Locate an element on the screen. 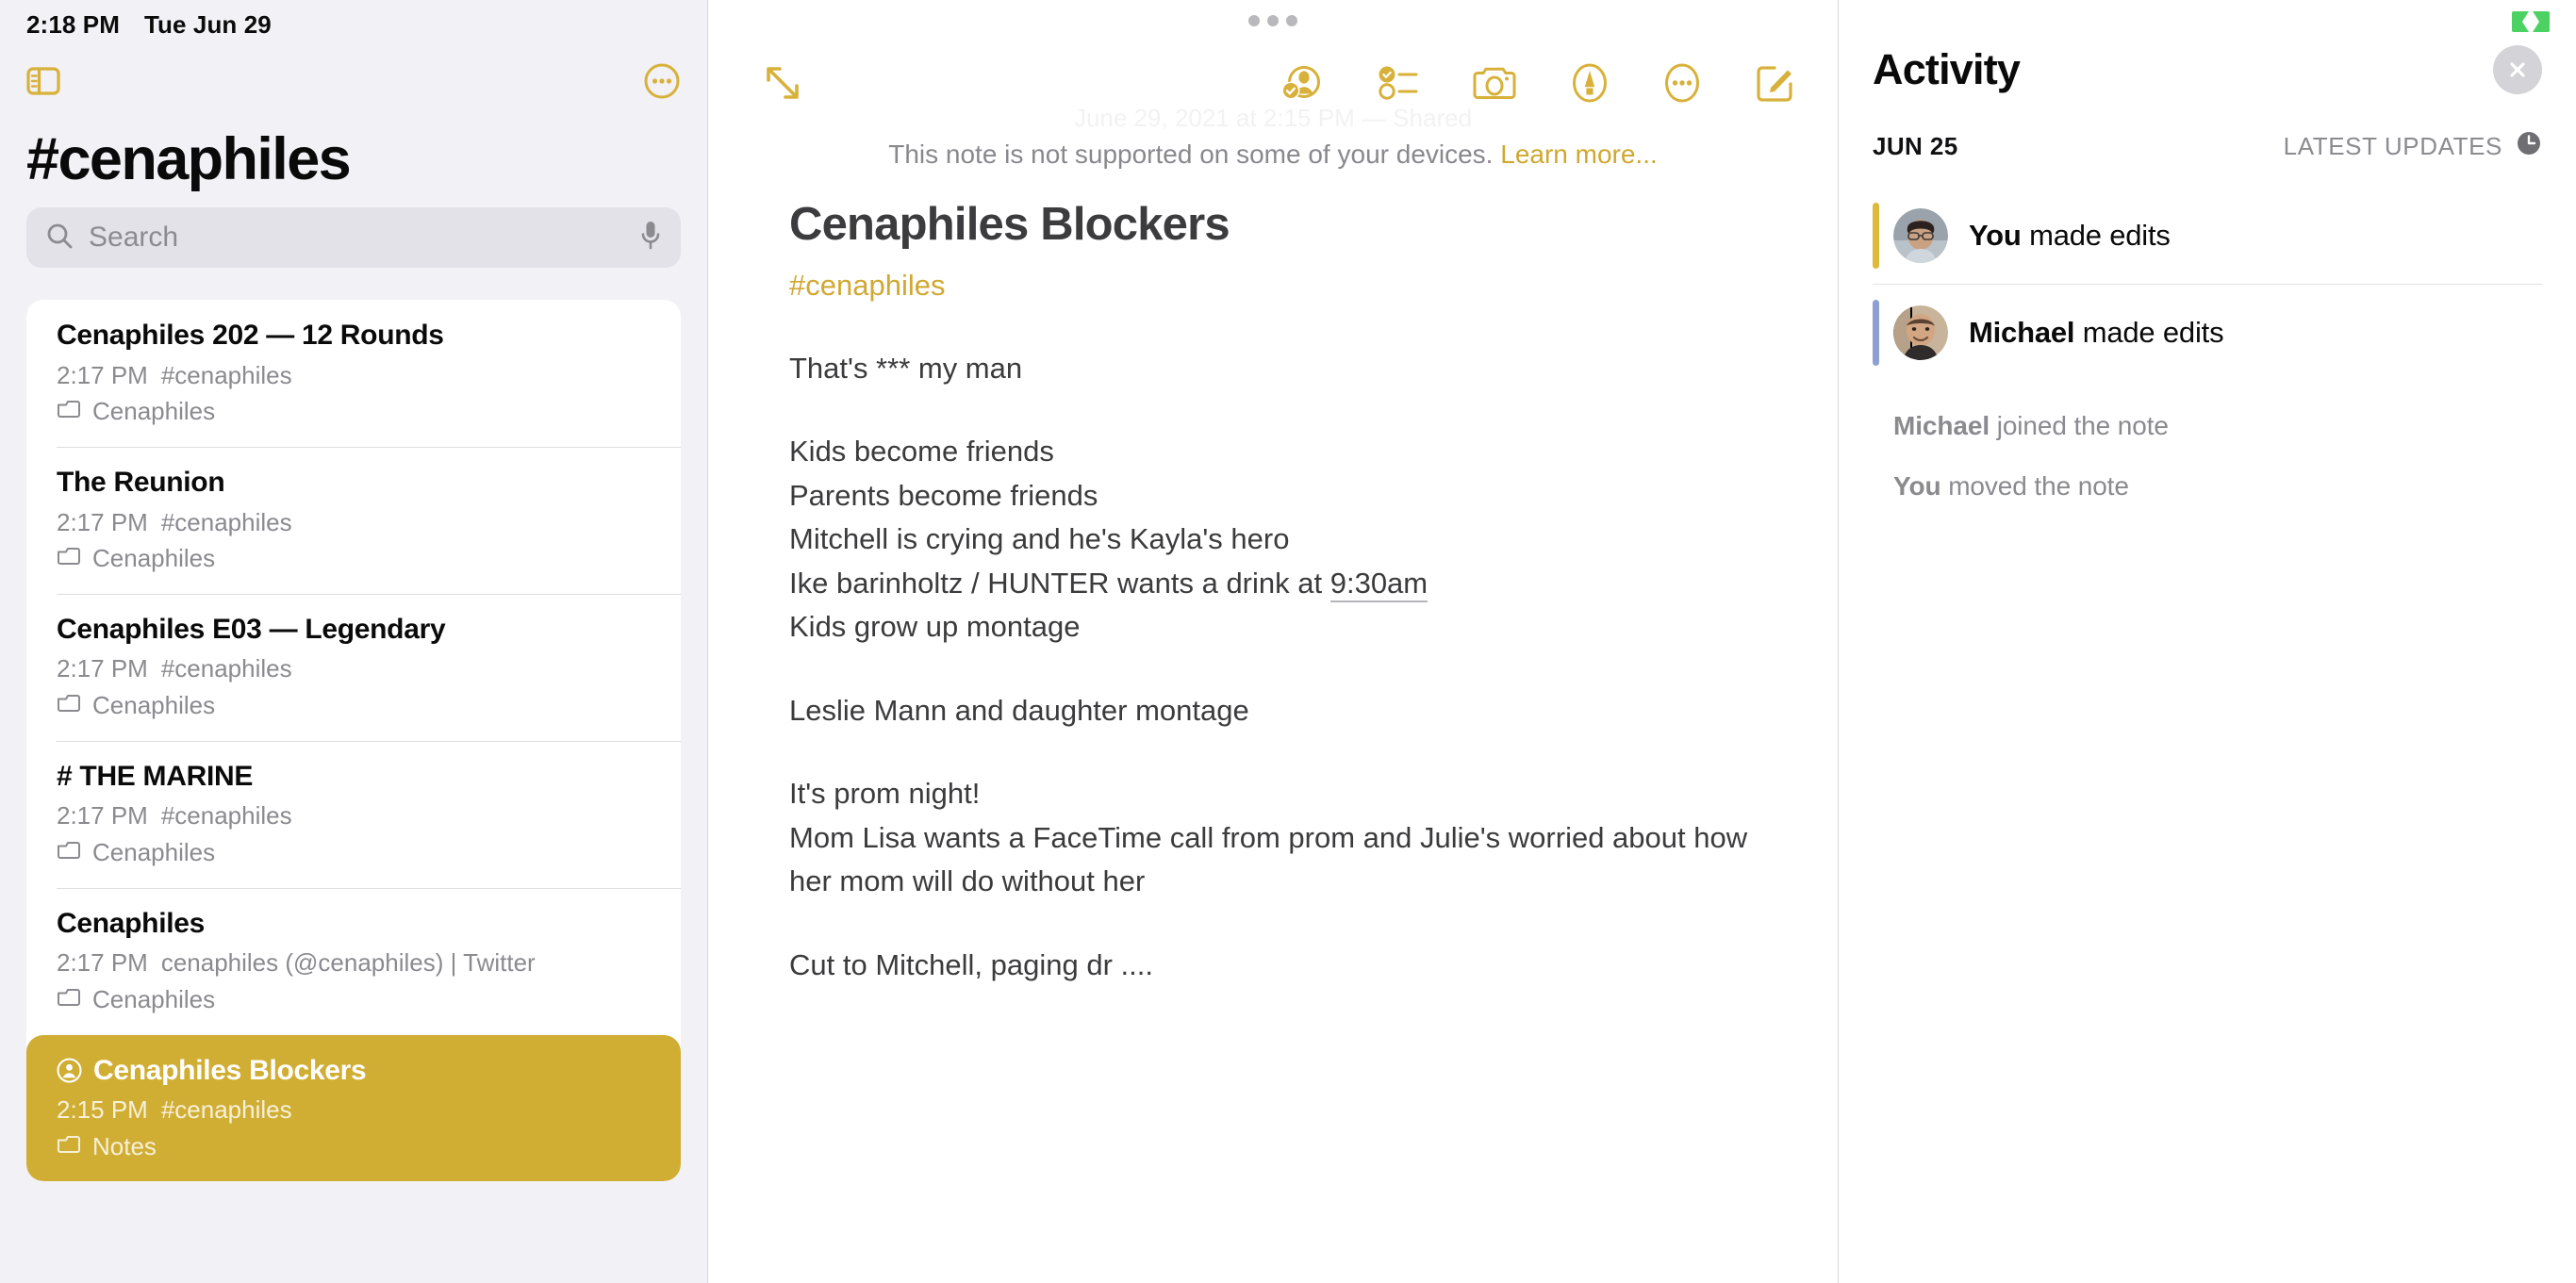 The width and height of the screenshot is (2576, 1283). status-bar-date: Tue Jun 29 is located at coordinates (207, 24).